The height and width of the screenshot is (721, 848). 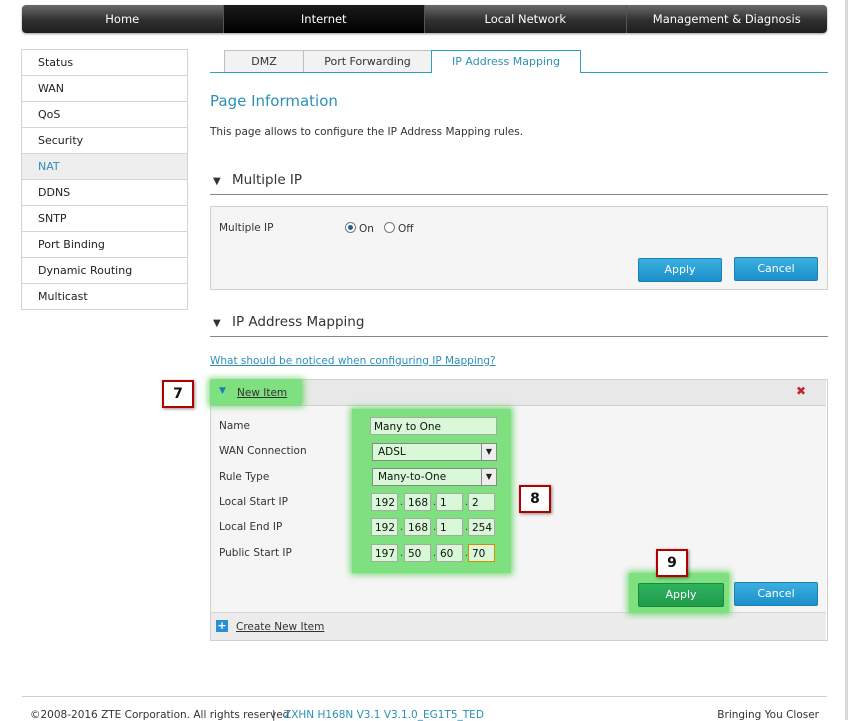 What do you see at coordinates (417, 502) in the screenshot?
I see `local-start-ip-octet-2: 168` at bounding box center [417, 502].